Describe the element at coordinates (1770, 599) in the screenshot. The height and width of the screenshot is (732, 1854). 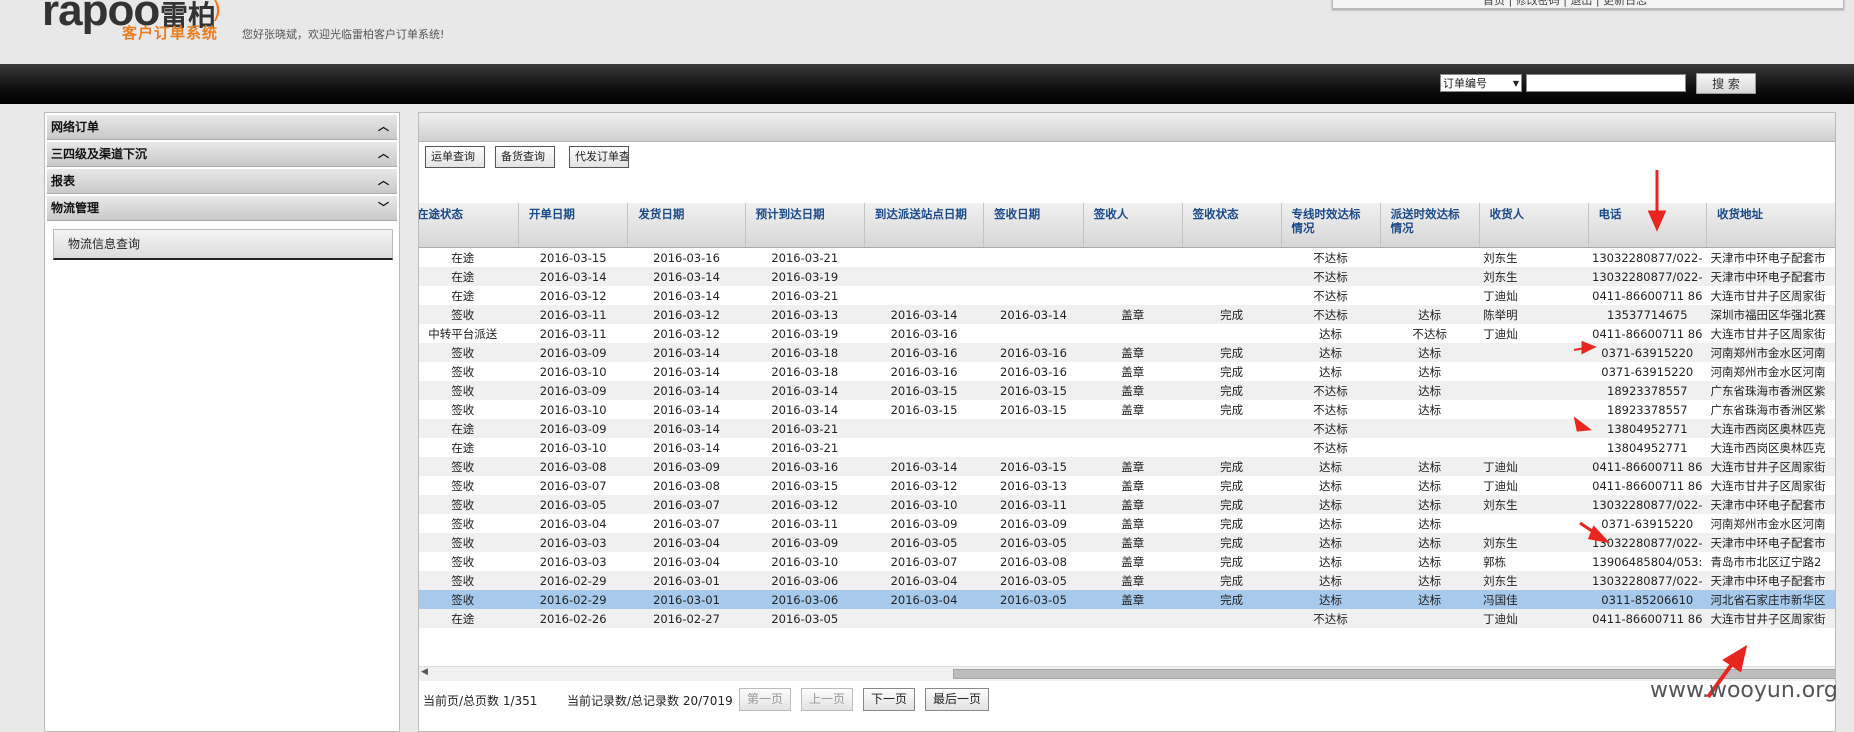
I see `table-cell: 河北省石家庄市新华区` at that location.